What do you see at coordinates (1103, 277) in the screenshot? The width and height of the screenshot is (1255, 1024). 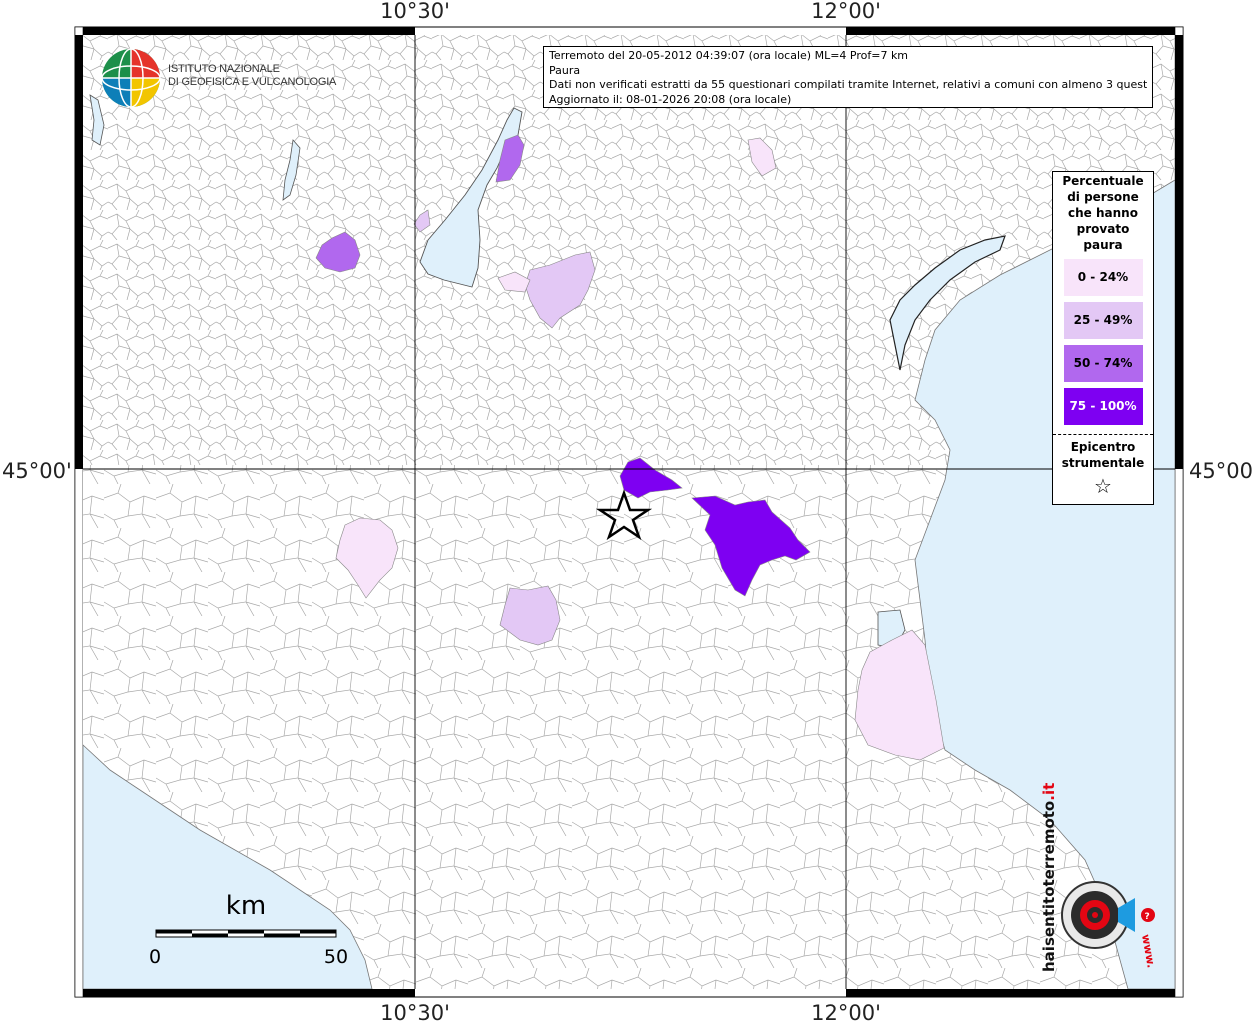 I see `legend-class-0-24: 0 - 24%` at bounding box center [1103, 277].